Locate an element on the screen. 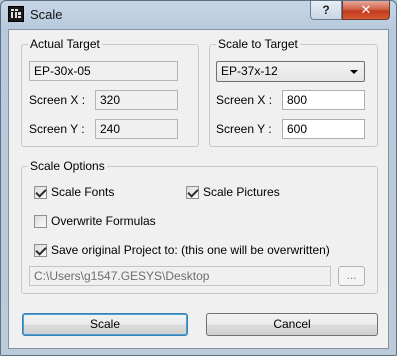  app-icon is located at coordinates (16, 14).